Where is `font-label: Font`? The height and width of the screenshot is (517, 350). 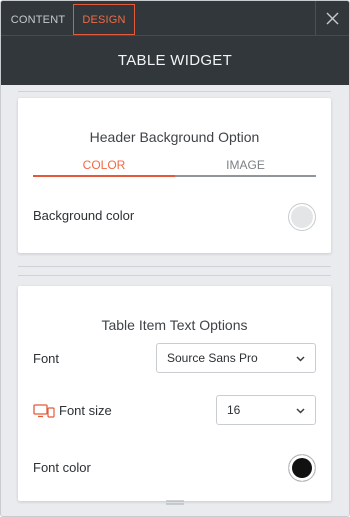 font-label: Font is located at coordinates (46, 358).